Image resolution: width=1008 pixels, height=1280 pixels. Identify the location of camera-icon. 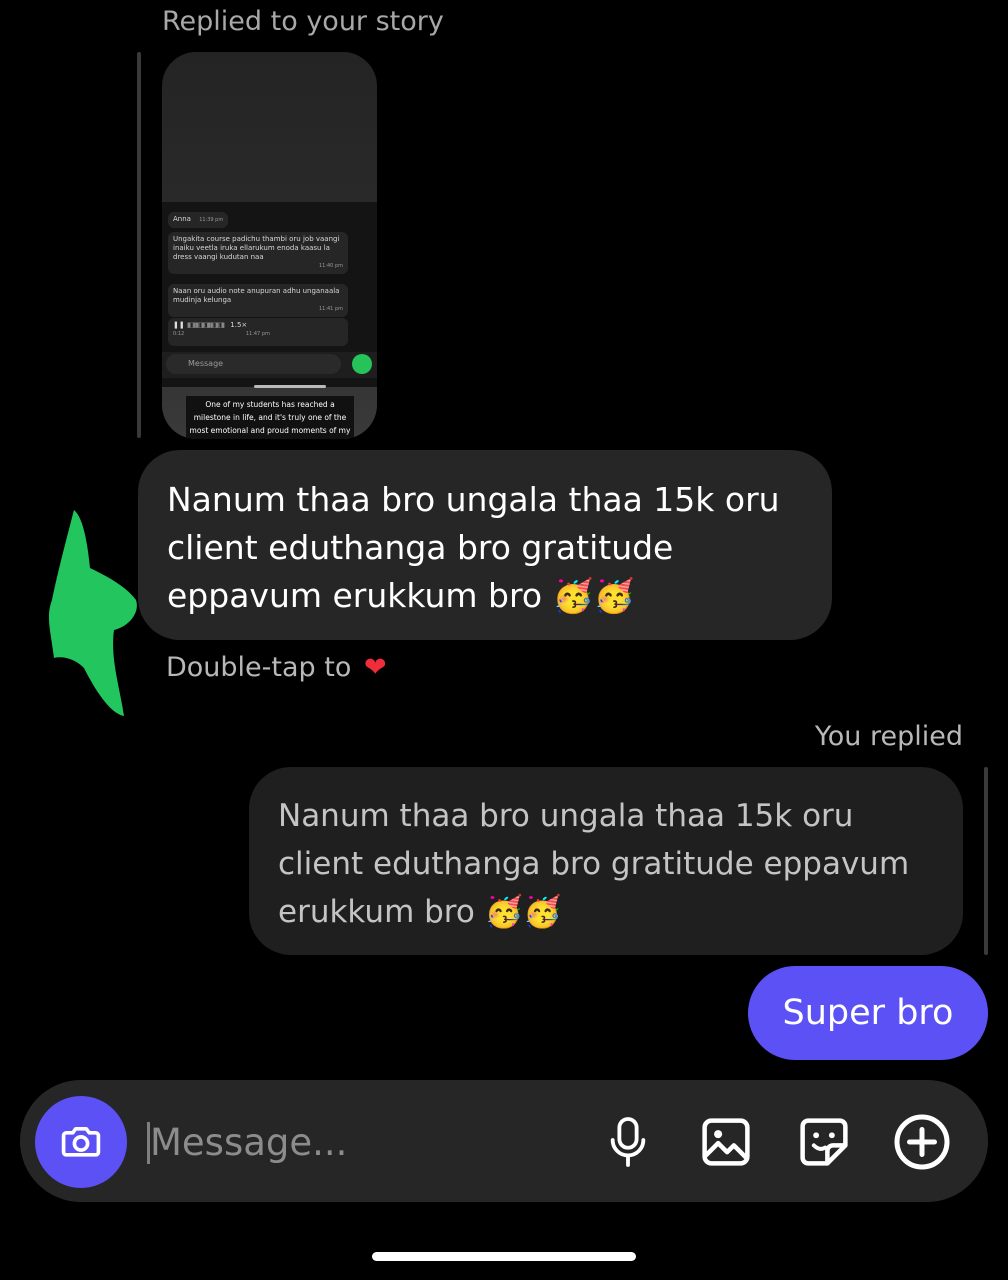
(81, 1141).